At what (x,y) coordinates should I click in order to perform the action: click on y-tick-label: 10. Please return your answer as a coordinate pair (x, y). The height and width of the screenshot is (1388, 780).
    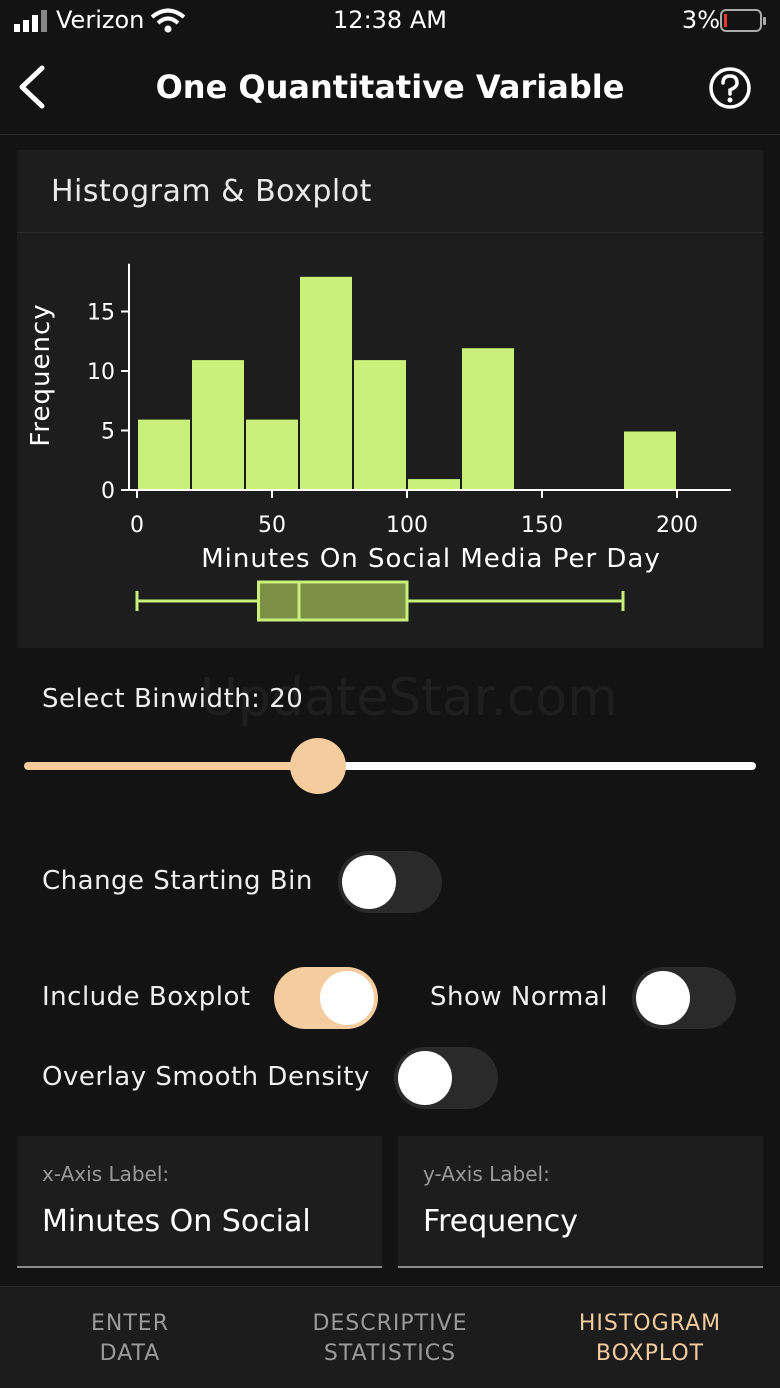
    Looking at the image, I should click on (101, 372).